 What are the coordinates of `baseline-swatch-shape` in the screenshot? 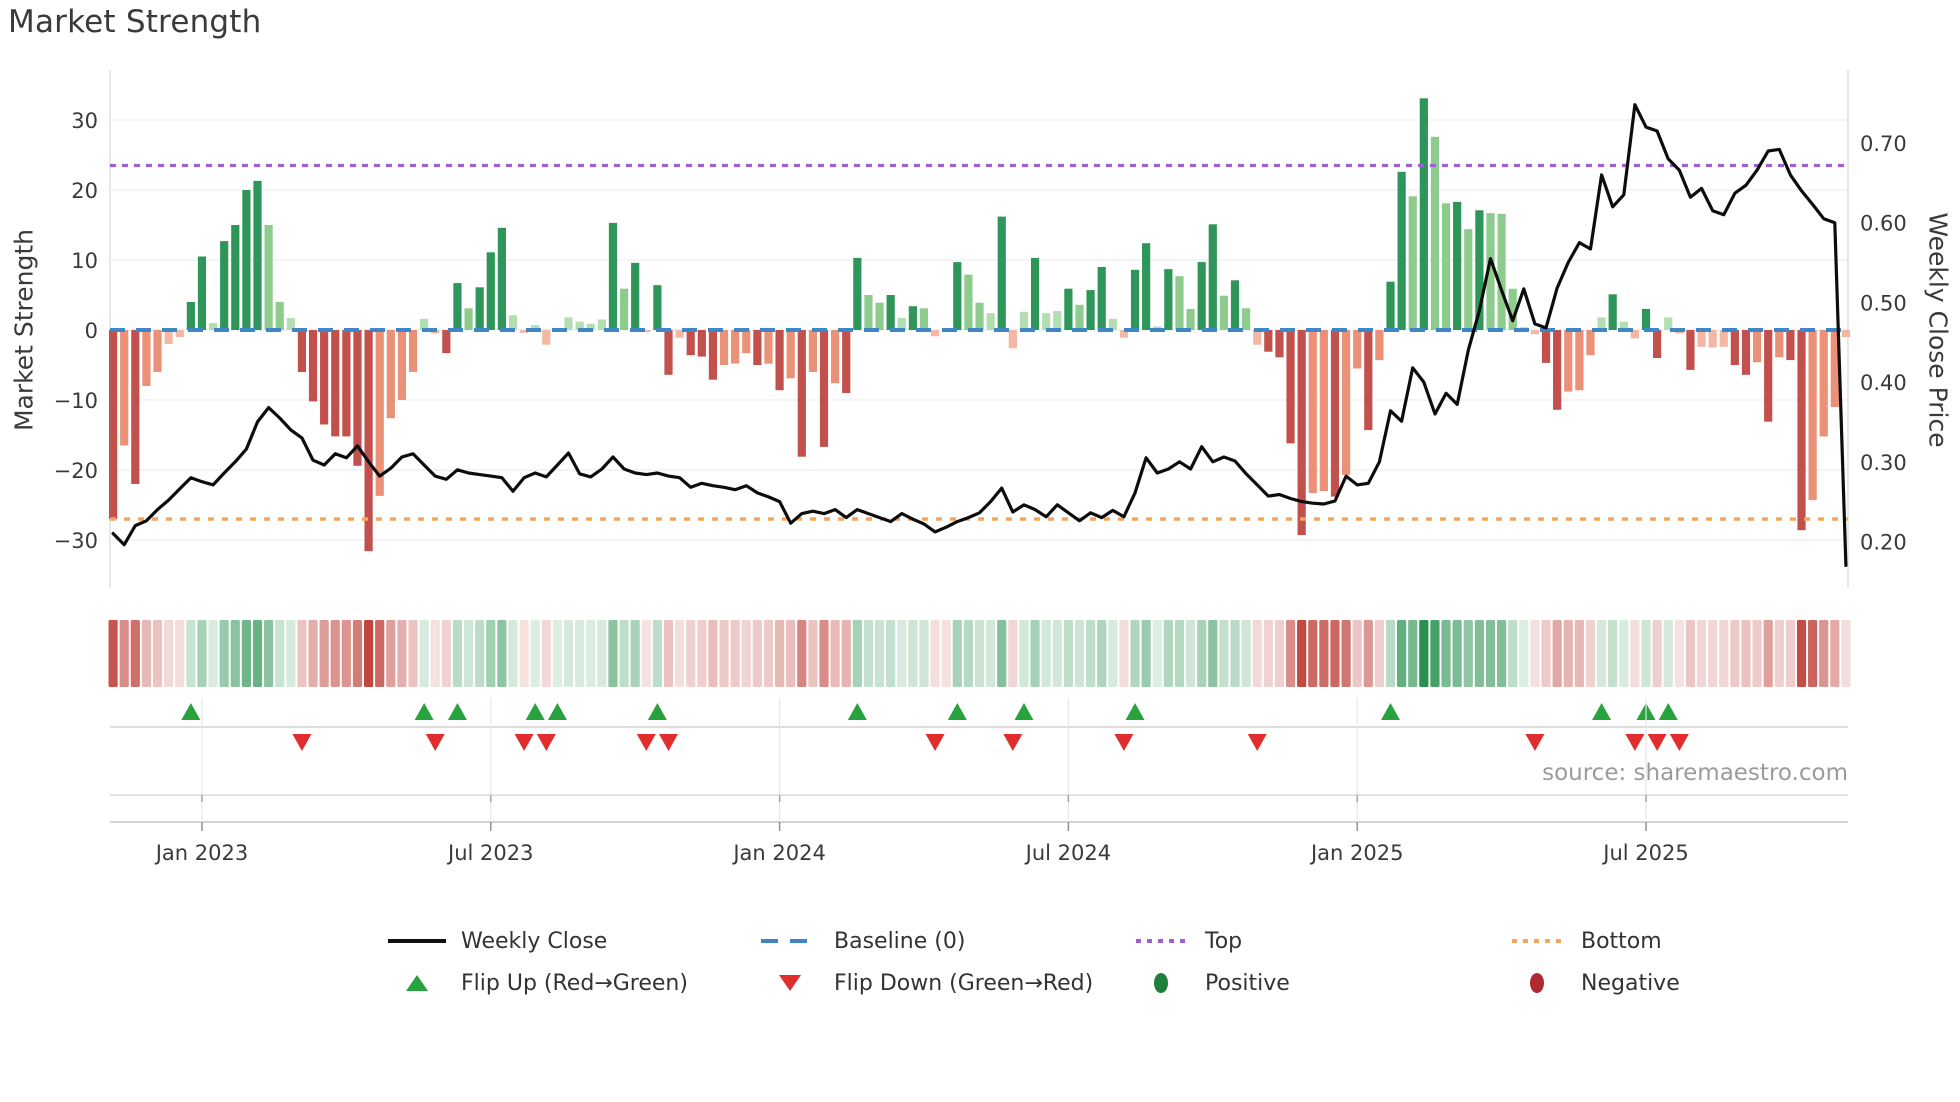 It's located at (790, 941).